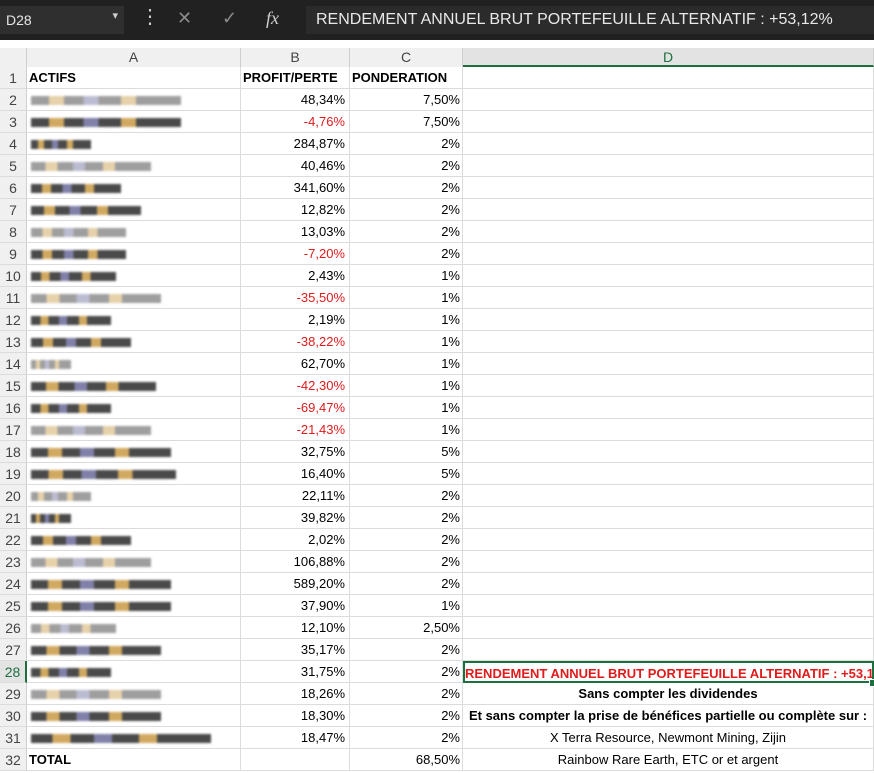 Image resolution: width=874 pixels, height=773 pixels. Describe the element at coordinates (668, 57) in the screenshot. I see `column-header-d: D` at that location.